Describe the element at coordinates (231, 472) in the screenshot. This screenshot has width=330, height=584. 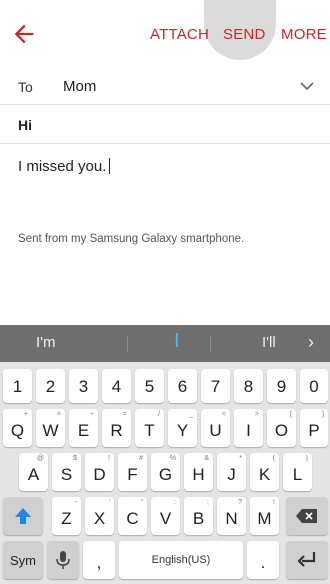
I see `key-j: * J` at that location.